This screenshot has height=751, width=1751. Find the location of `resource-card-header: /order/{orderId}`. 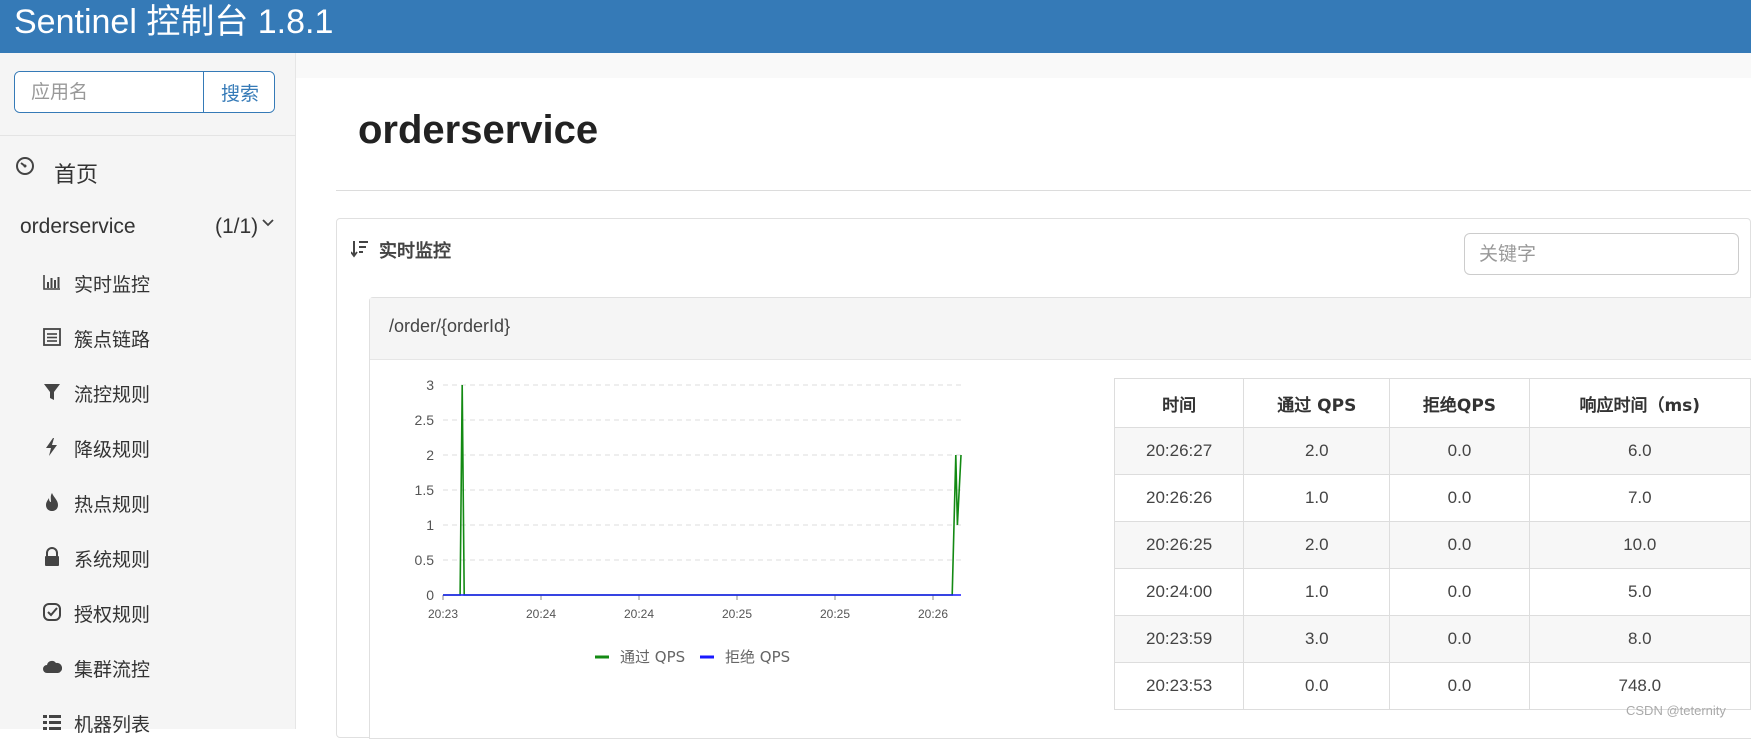

resource-card-header: /order/{orderId} is located at coordinates (1060, 329).